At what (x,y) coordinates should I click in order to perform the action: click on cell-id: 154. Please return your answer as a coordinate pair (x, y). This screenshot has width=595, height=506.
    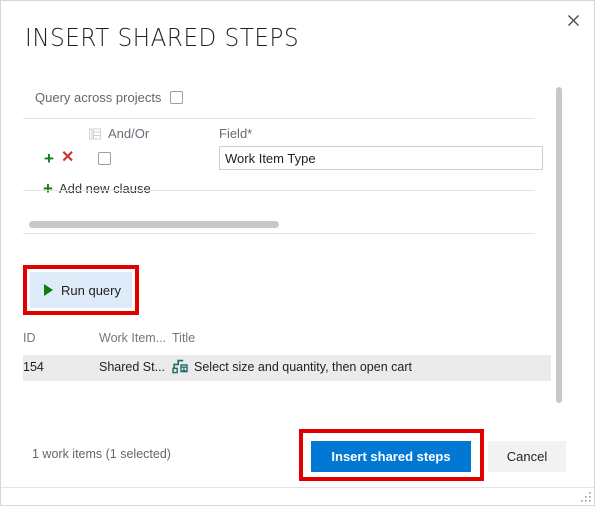
    Looking at the image, I should click on (33, 367).